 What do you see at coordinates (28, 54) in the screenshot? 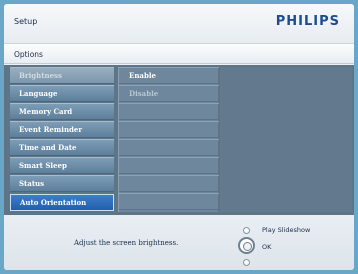
I see `breadcrumb-label: Options` at bounding box center [28, 54].